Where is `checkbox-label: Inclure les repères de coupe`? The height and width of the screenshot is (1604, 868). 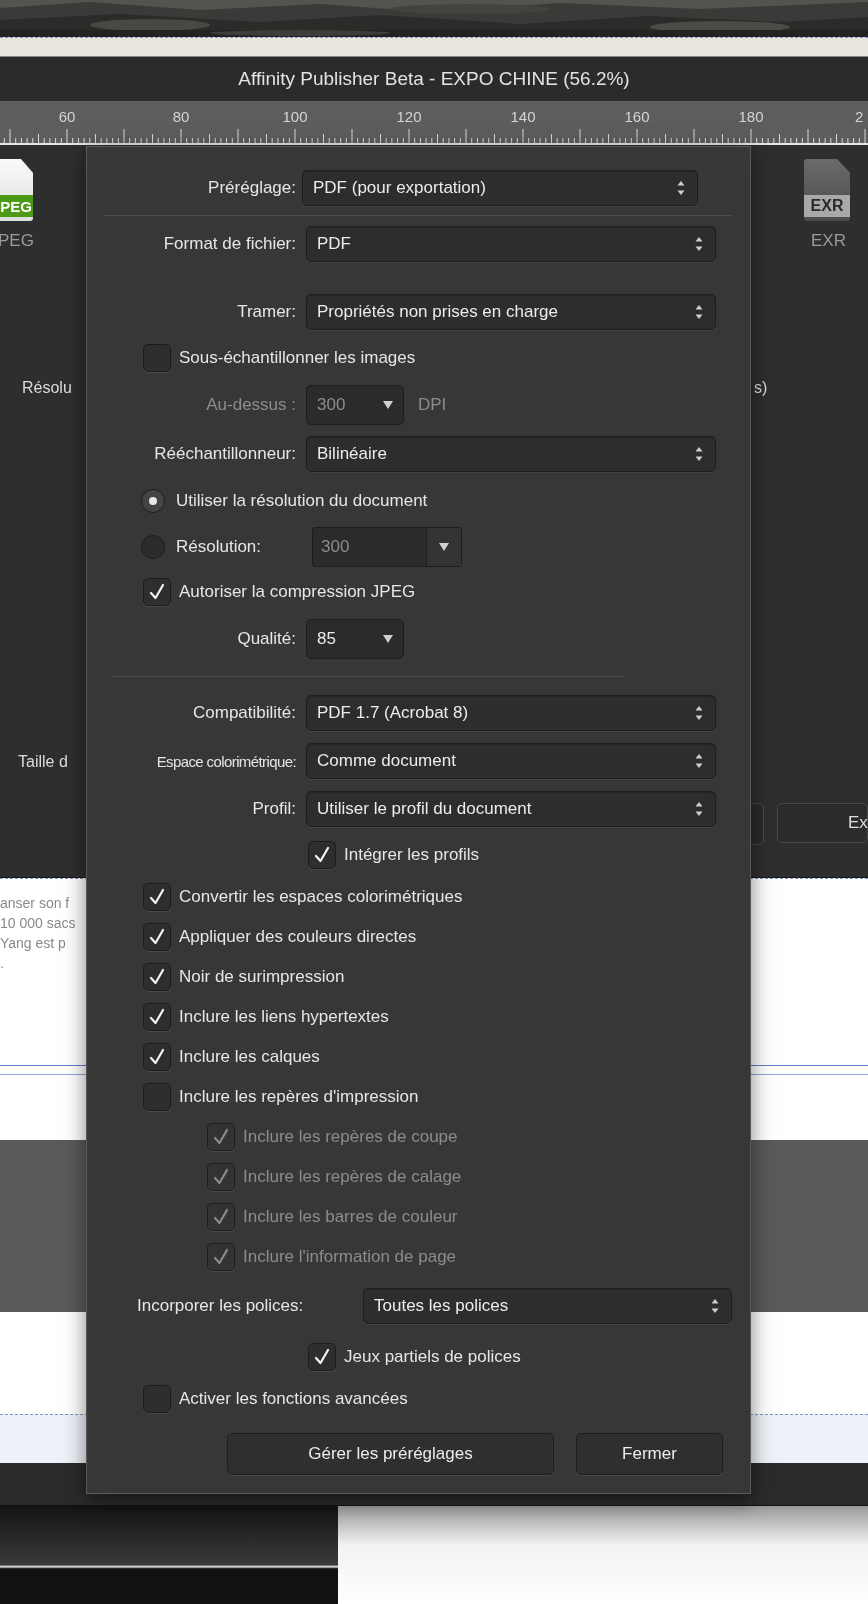
checkbox-label: Inclure les repères de coupe is located at coordinates (350, 1137).